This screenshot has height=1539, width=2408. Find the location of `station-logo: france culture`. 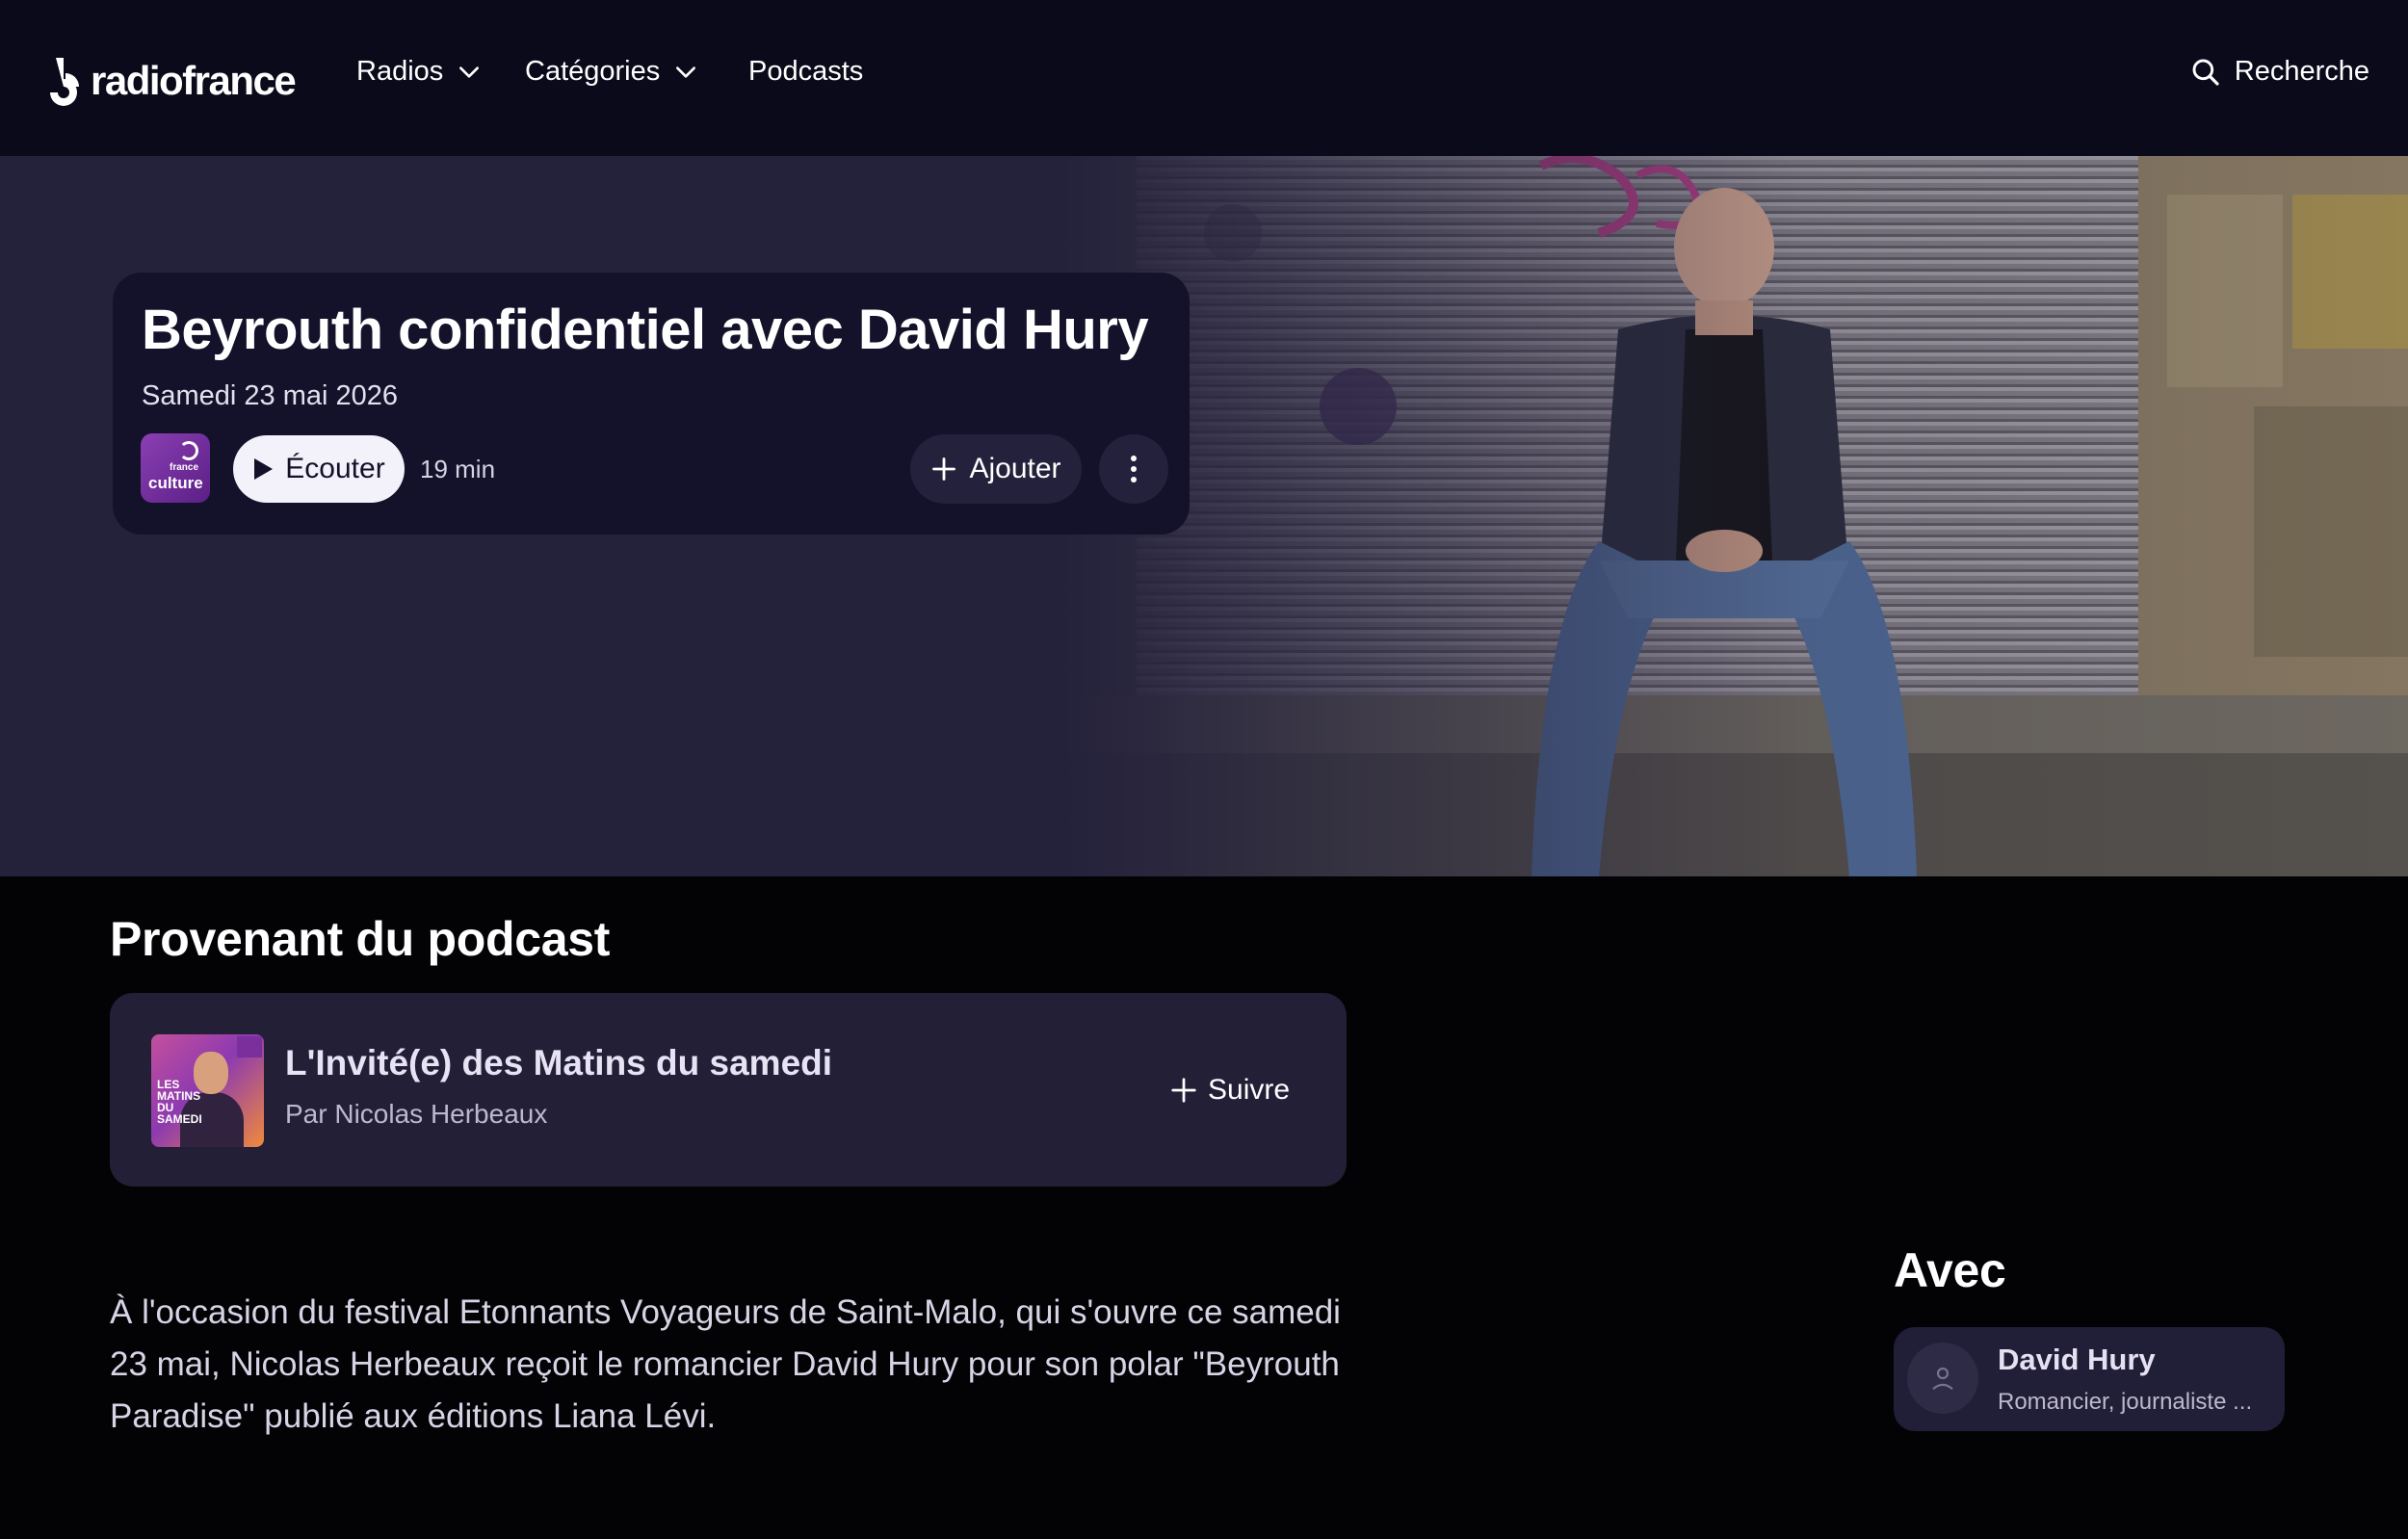

station-logo: france culture is located at coordinates (175, 468).